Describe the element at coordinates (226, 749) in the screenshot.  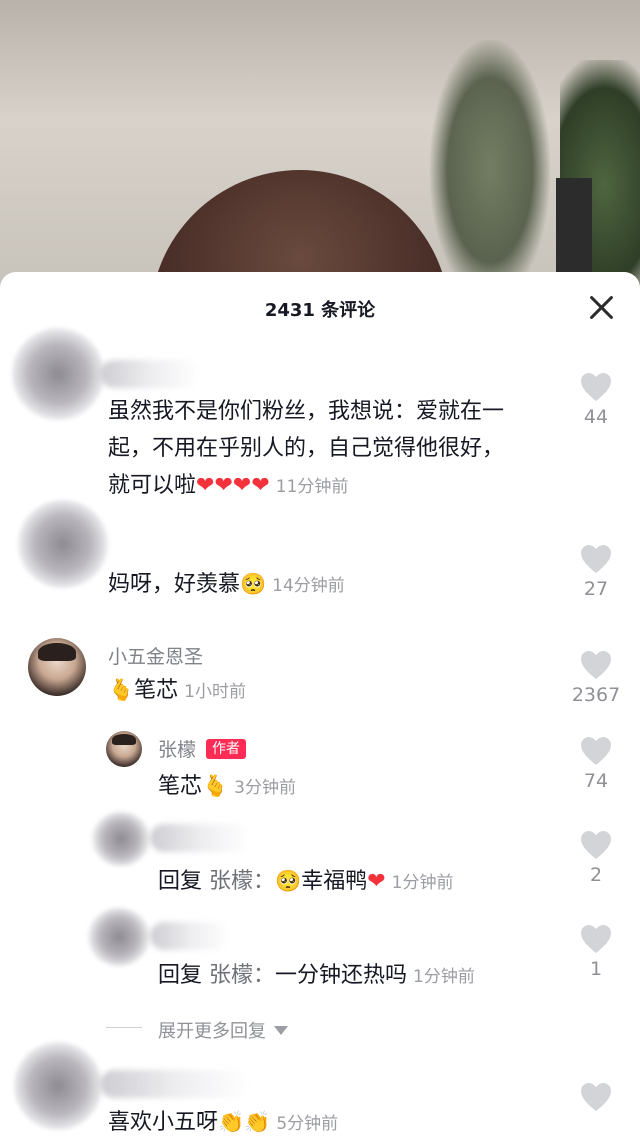
I see `author-badge: 作者` at that location.